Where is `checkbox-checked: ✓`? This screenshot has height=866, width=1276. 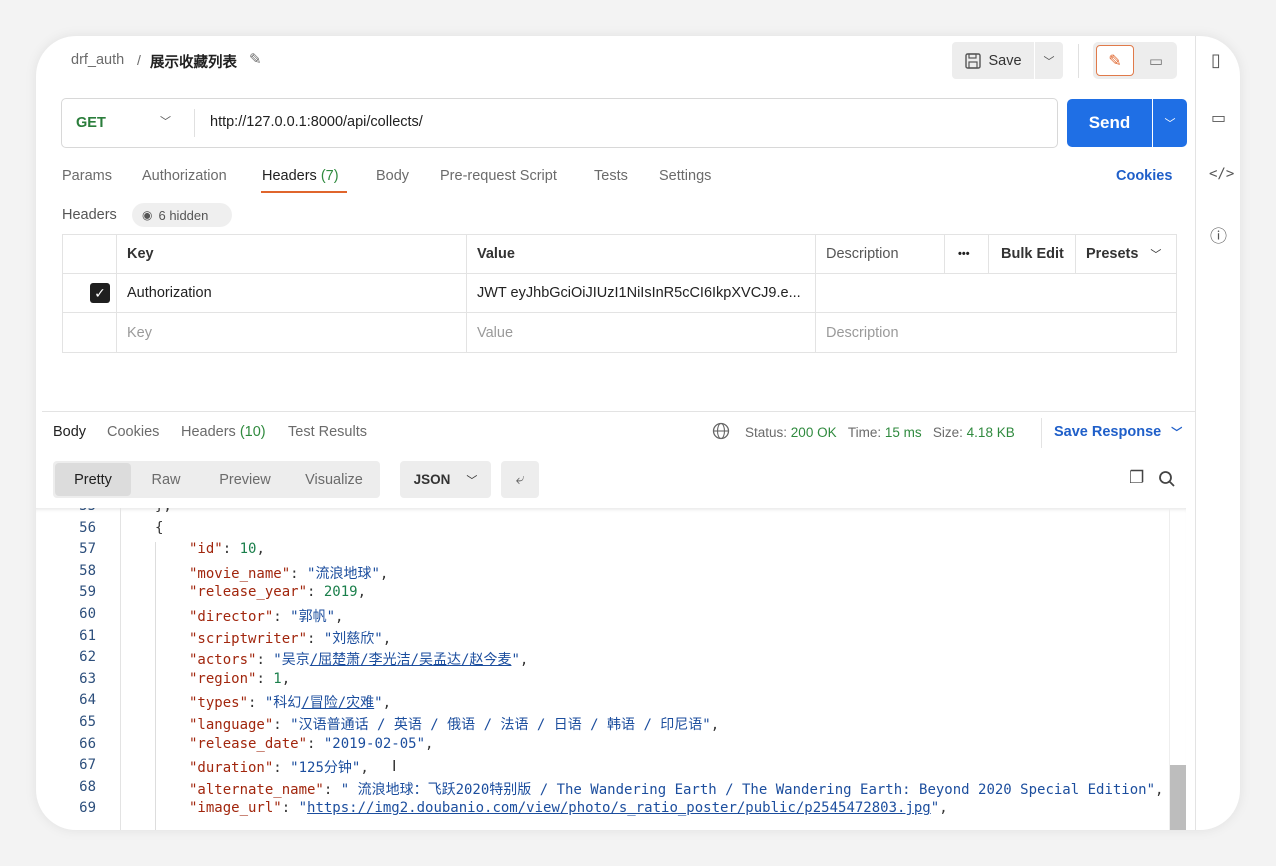 checkbox-checked: ✓ is located at coordinates (100, 293).